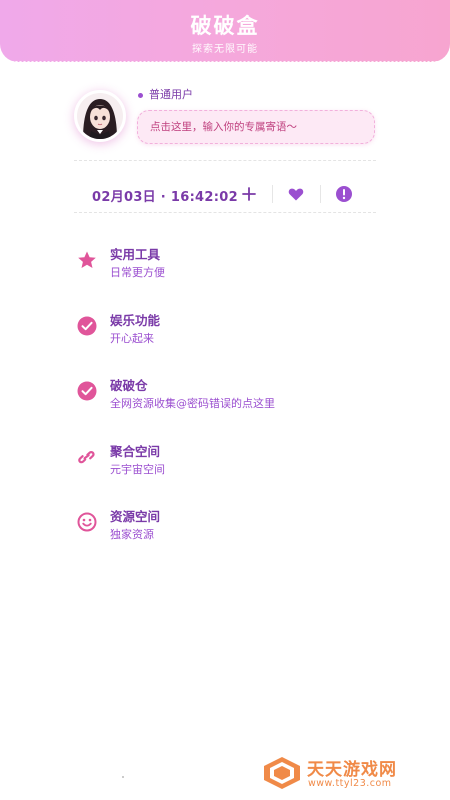 The height and width of the screenshot is (800, 450). Describe the element at coordinates (225, 26) in the screenshot. I see `app-title: 破破盒` at that location.